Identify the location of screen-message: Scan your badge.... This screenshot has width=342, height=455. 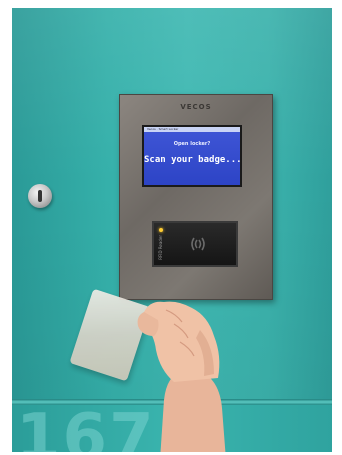
(192, 160).